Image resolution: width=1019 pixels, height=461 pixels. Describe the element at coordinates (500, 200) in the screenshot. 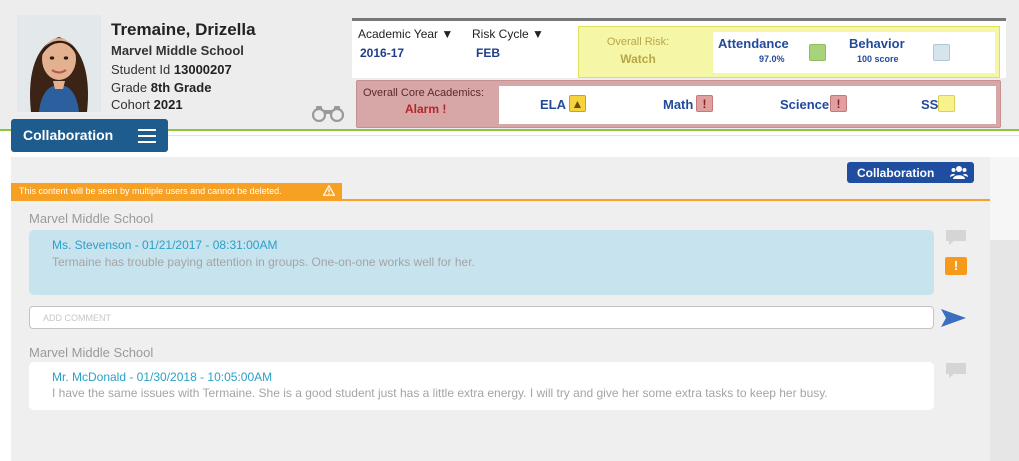

I see `warning-divider` at that location.